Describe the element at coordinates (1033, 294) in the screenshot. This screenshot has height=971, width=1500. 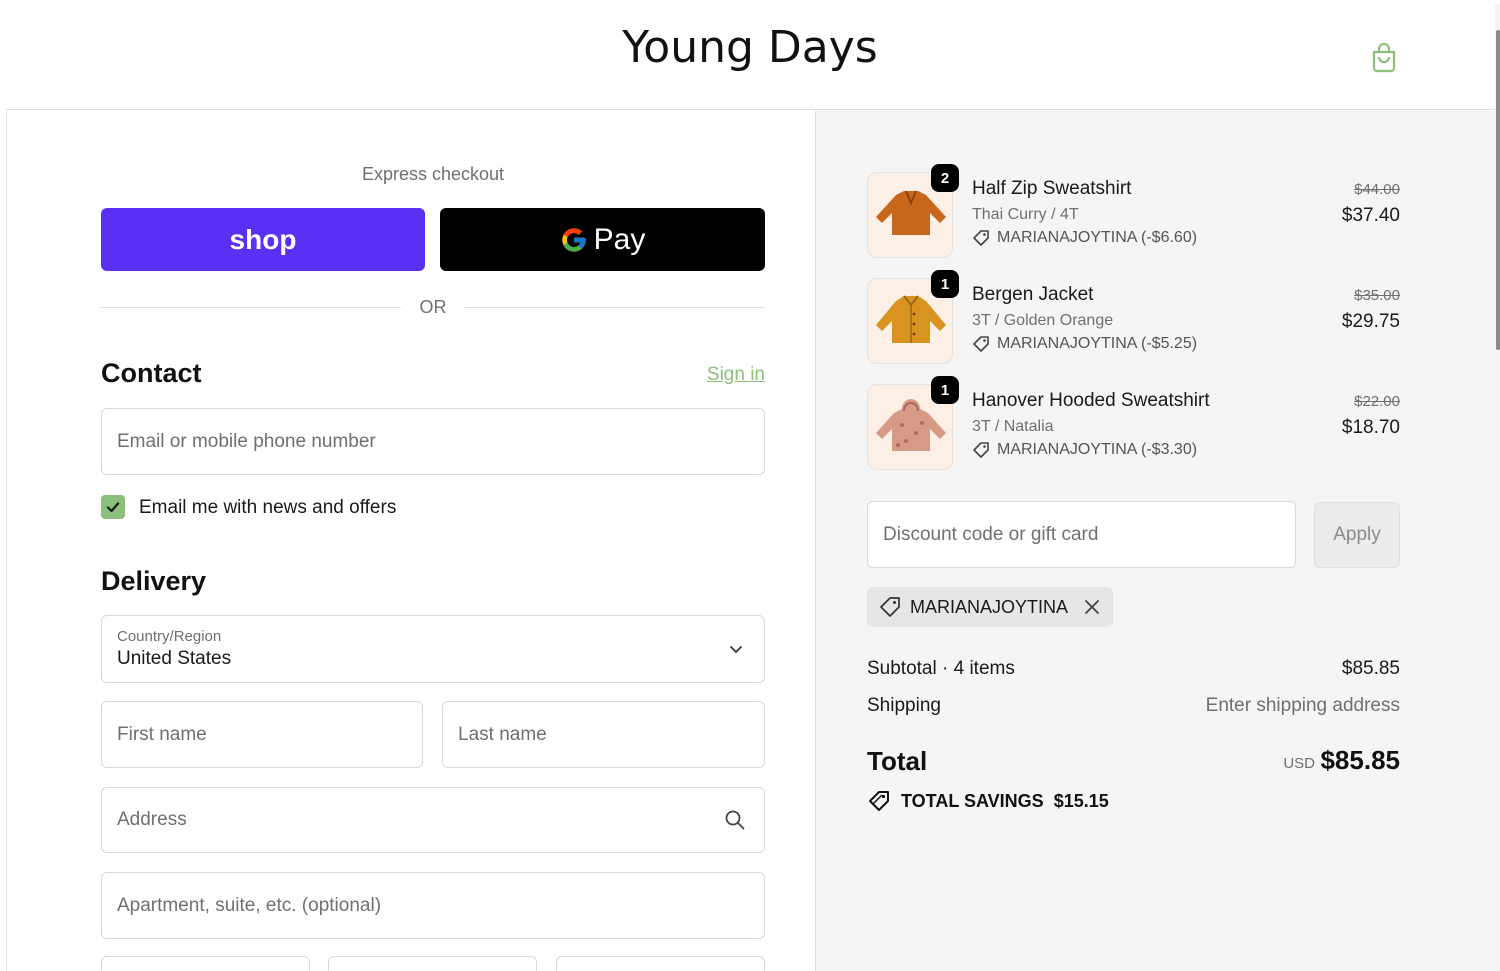
I see `item-name: Bergen Jacket` at that location.